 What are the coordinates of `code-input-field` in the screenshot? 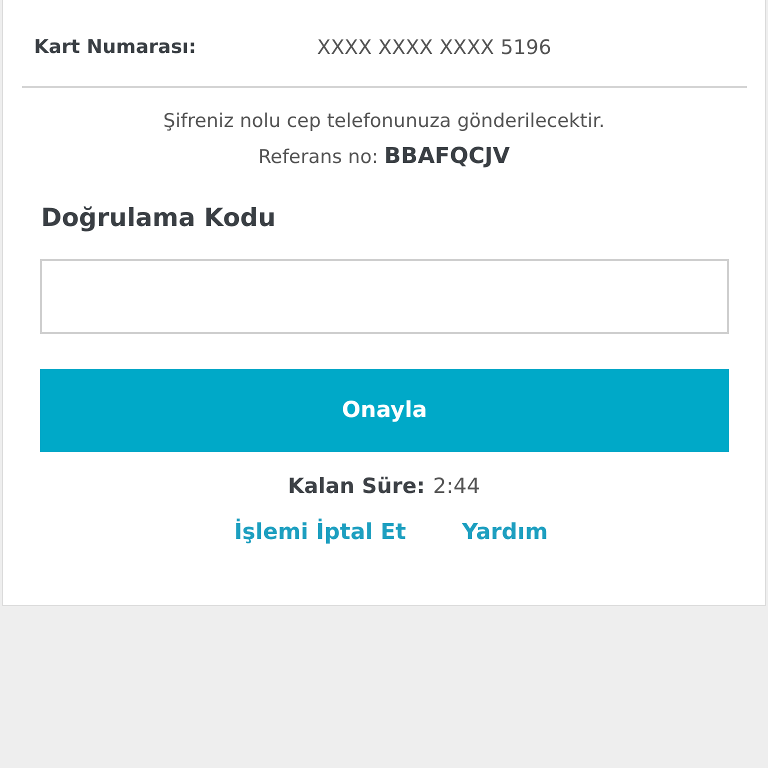 It's located at (384, 296).